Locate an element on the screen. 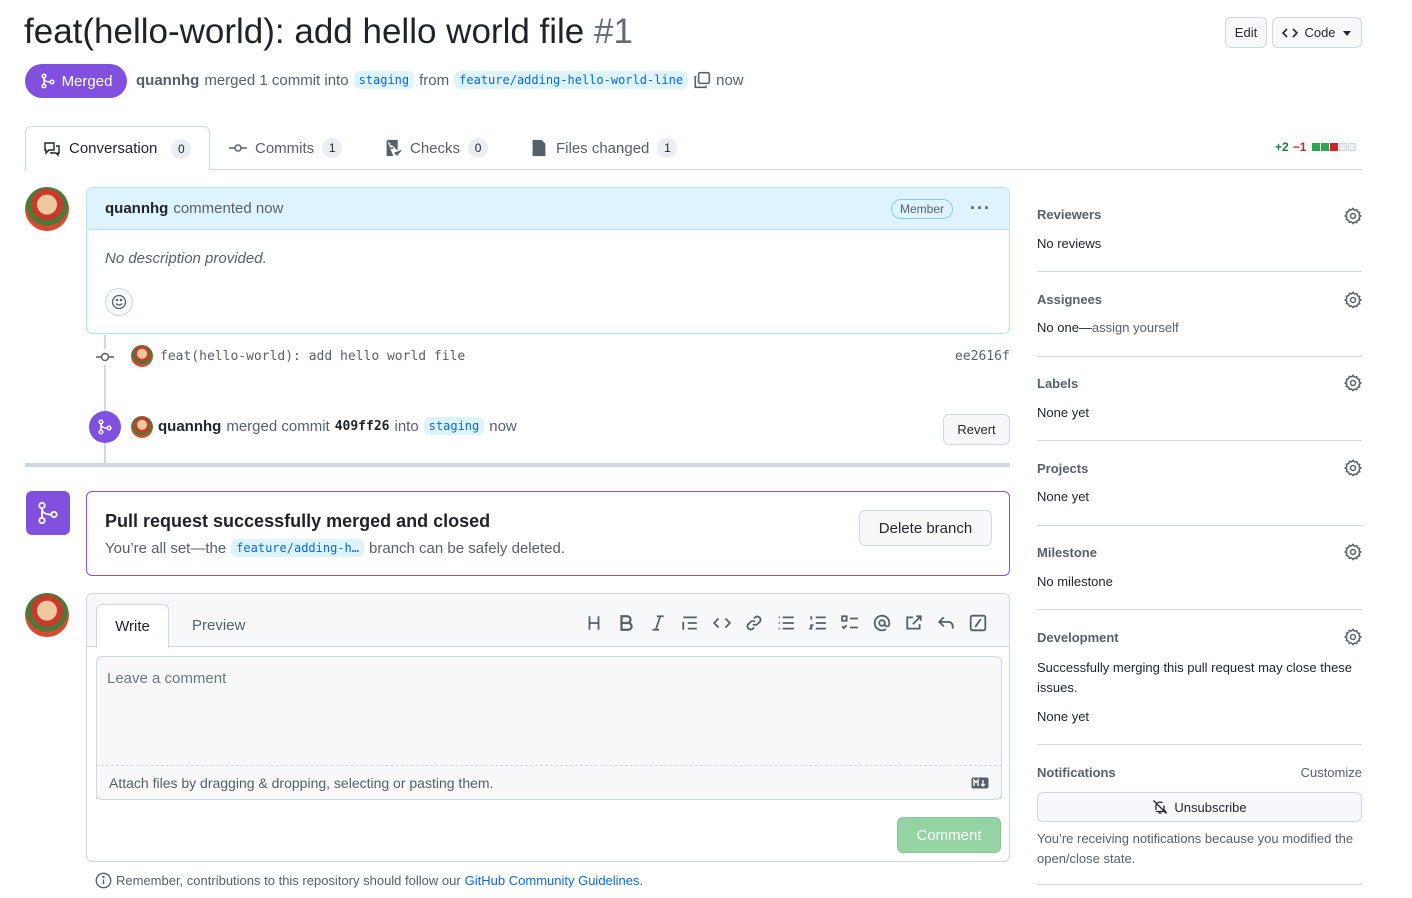 This screenshot has height=898, width=1412. comment-submit-button: Comment is located at coordinates (949, 835).